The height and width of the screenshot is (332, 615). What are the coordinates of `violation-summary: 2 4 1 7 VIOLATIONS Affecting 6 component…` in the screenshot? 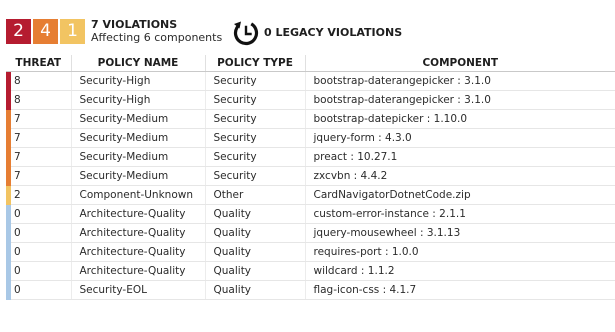 It's located at (114, 30).